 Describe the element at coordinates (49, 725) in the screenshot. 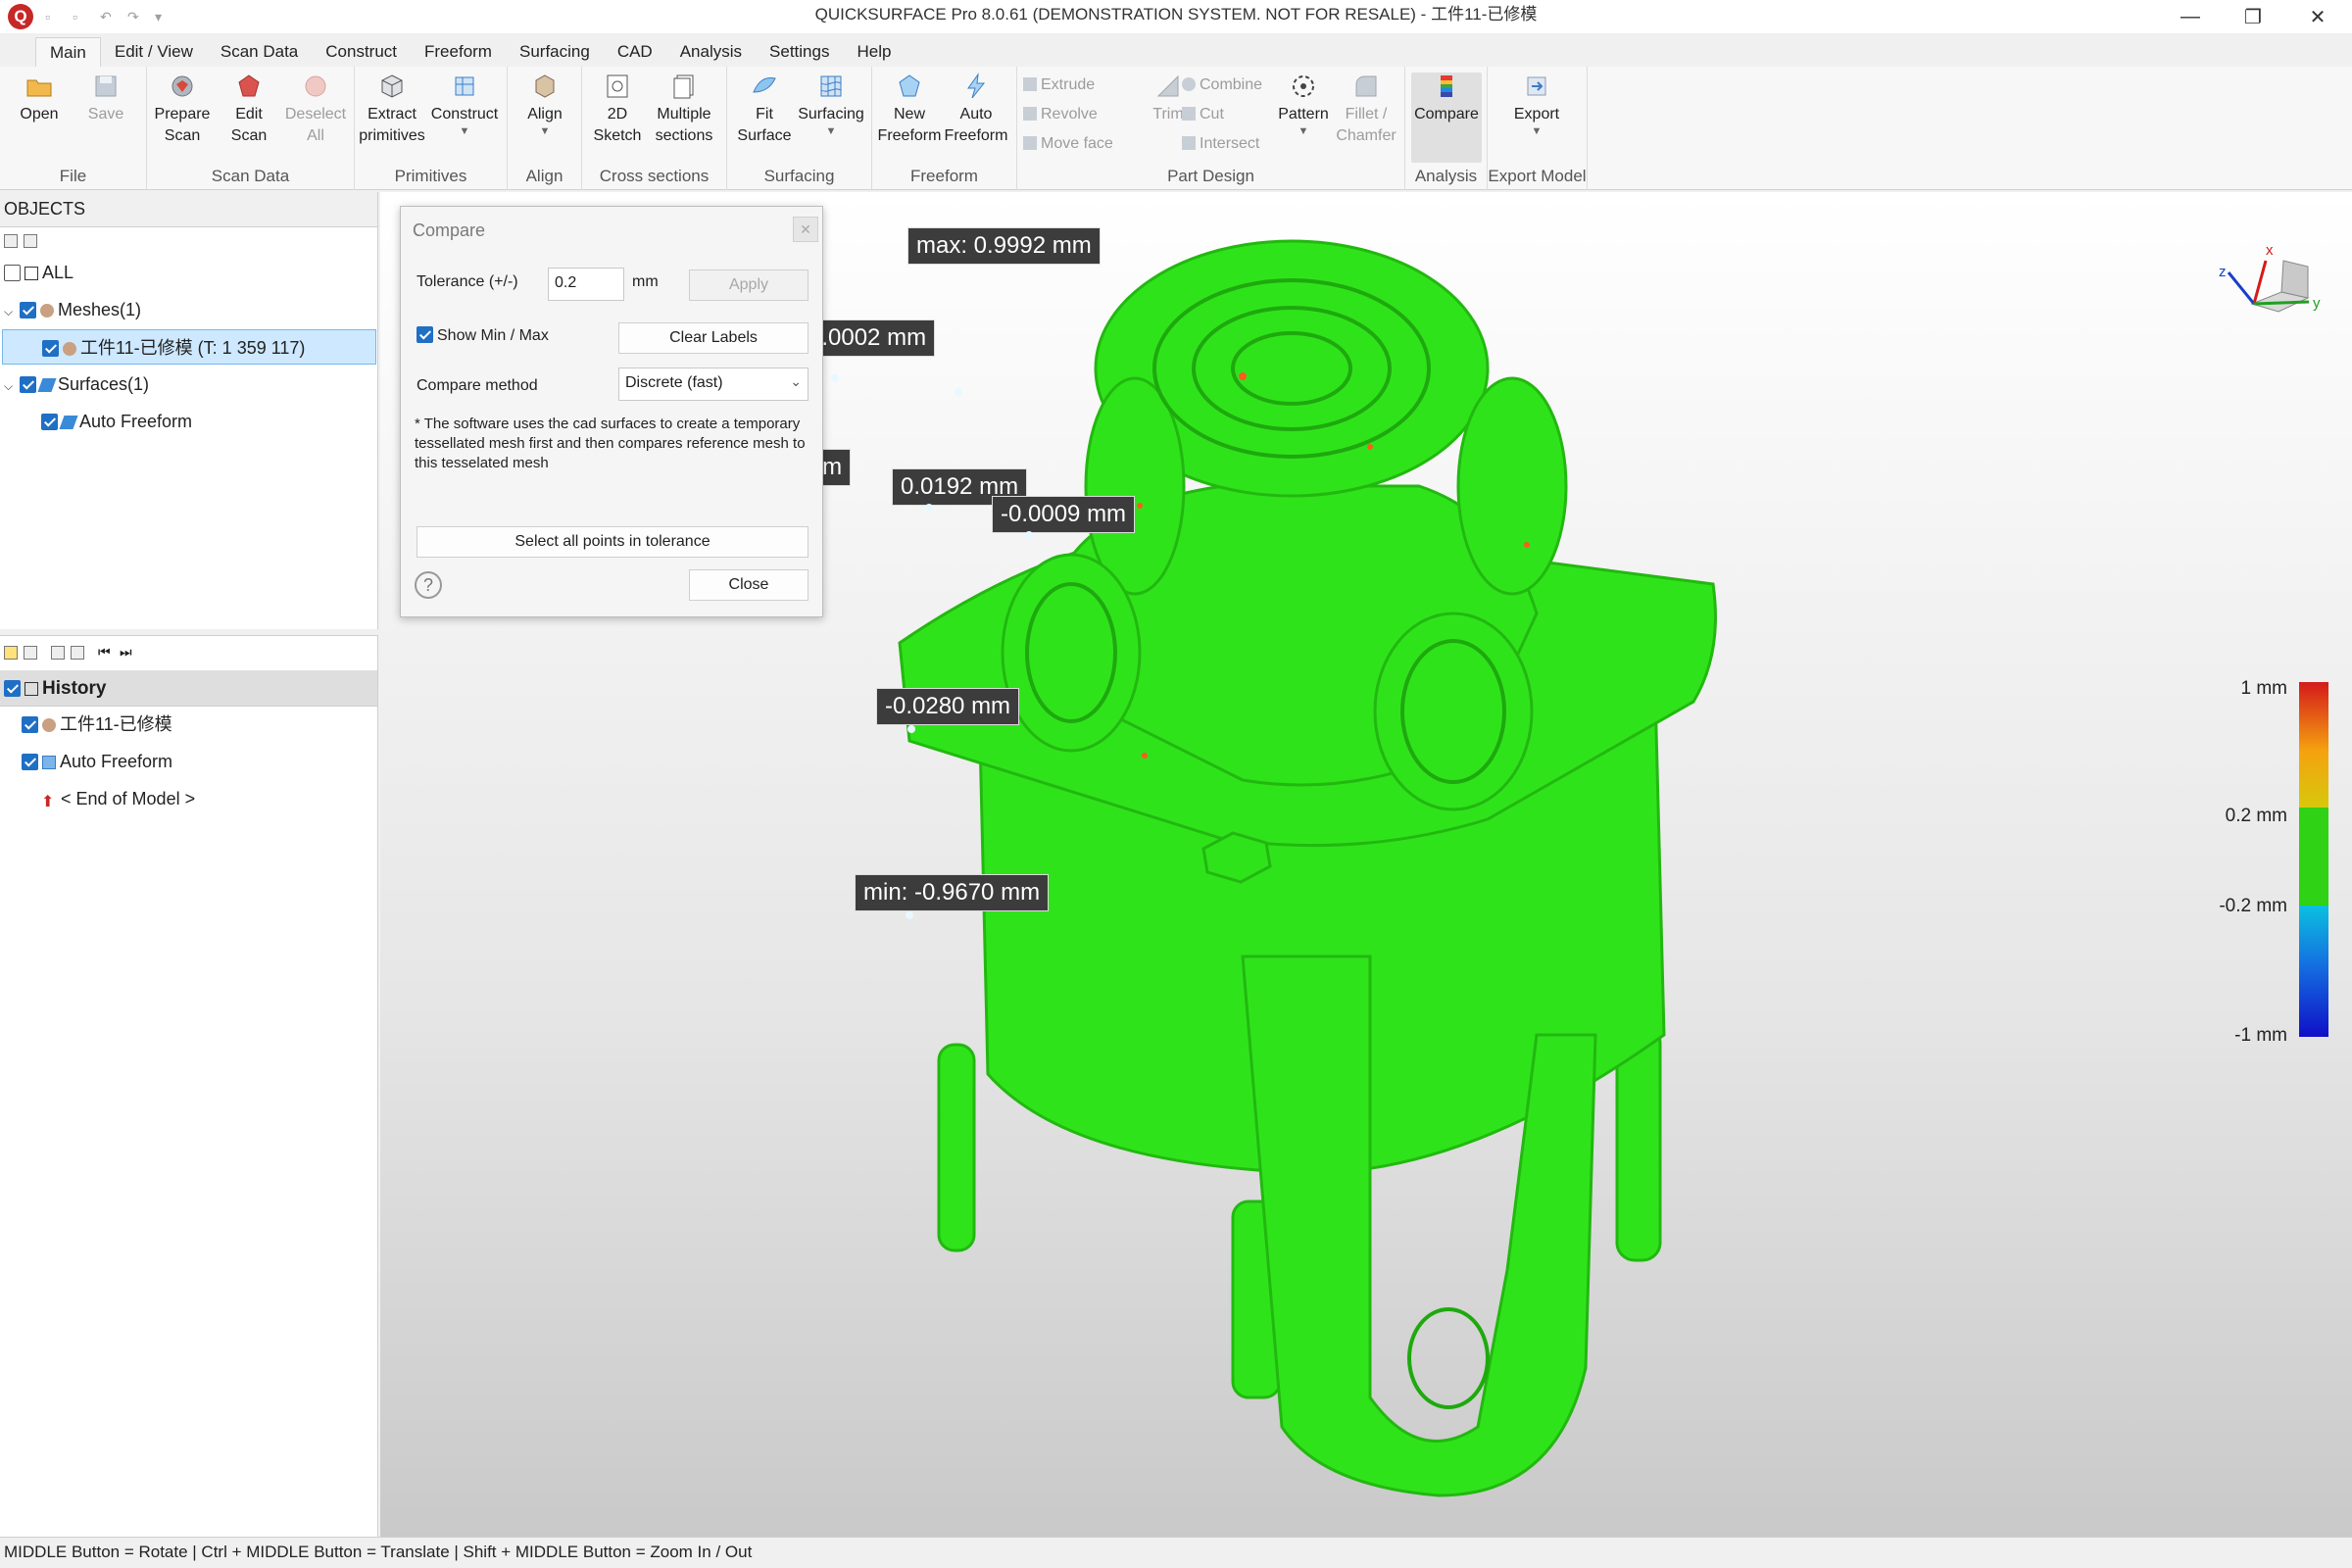

I see `history-mesh-icon` at that location.